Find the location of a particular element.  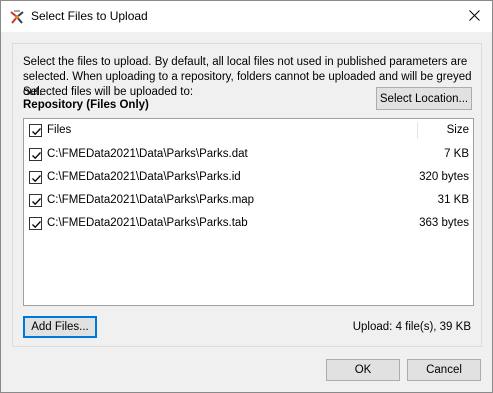

destination-label: Selected files will be uploaded to: is located at coordinates (108, 92).